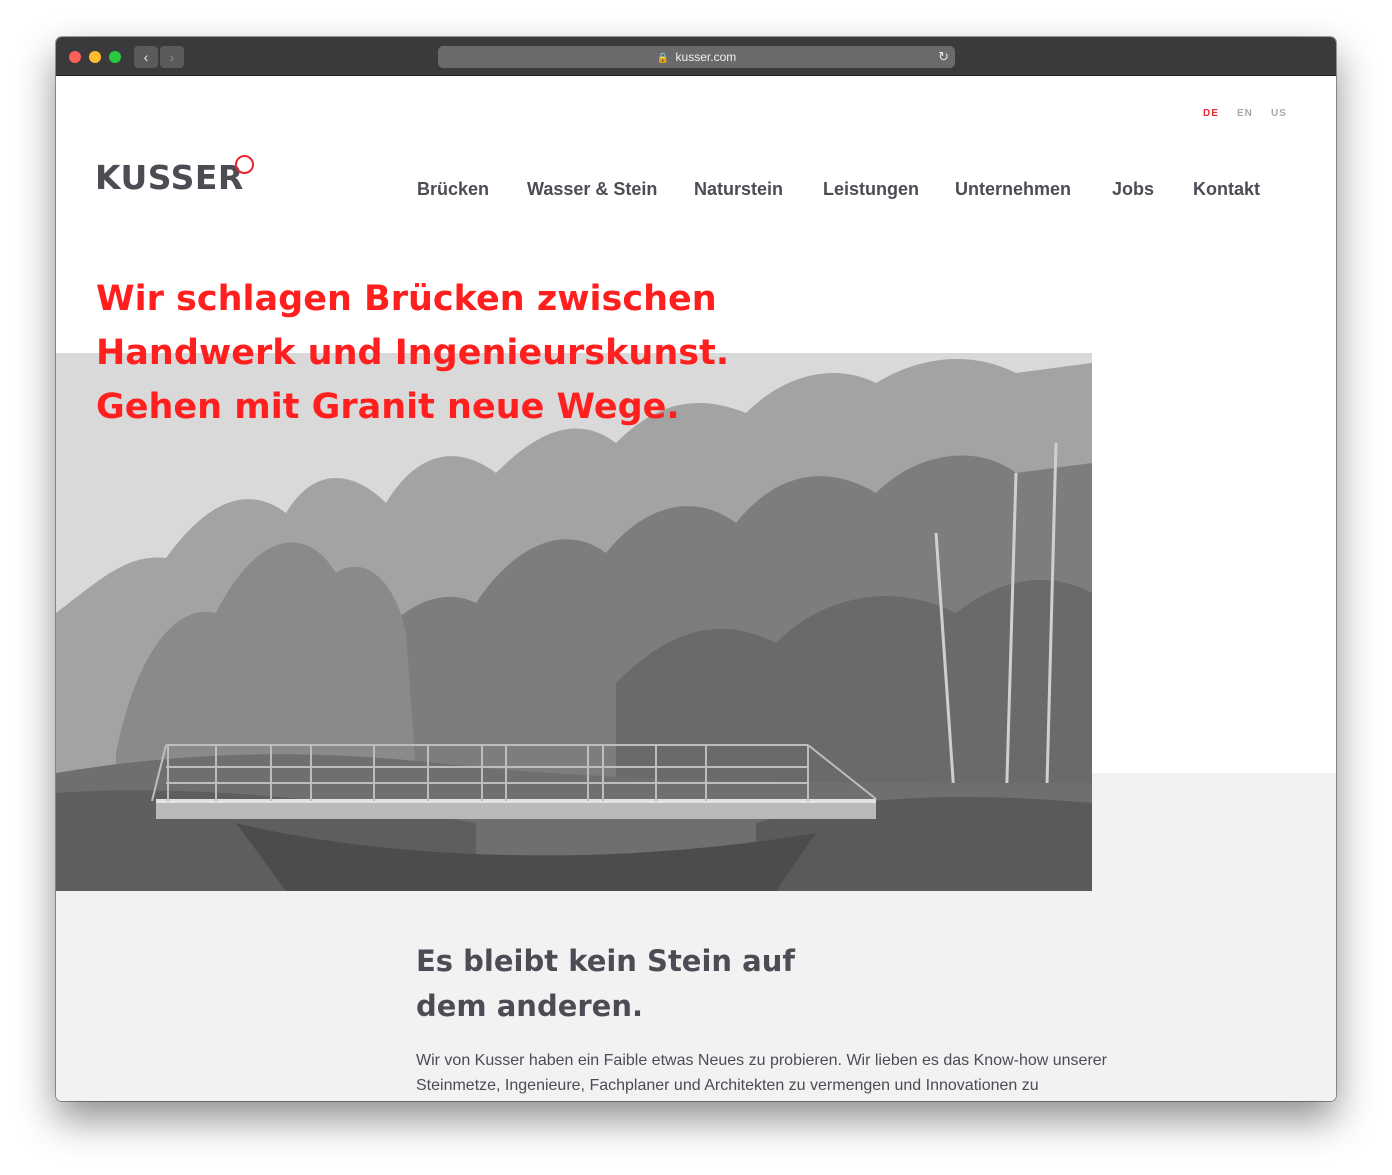  Describe the element at coordinates (530, 1006) in the screenshot. I see `section-title-line: dem anderen.` at that location.